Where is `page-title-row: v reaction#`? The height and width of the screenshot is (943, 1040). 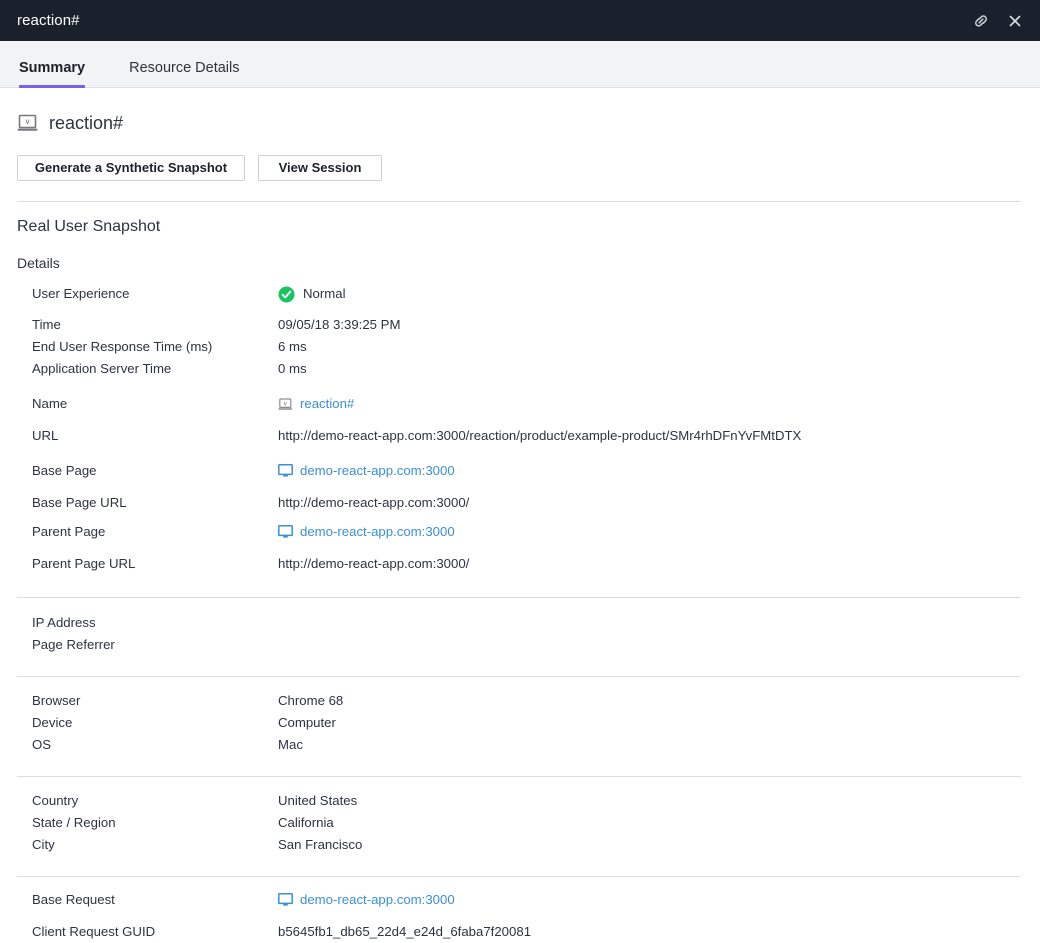 page-title-row: v reaction# is located at coordinates (528, 123).